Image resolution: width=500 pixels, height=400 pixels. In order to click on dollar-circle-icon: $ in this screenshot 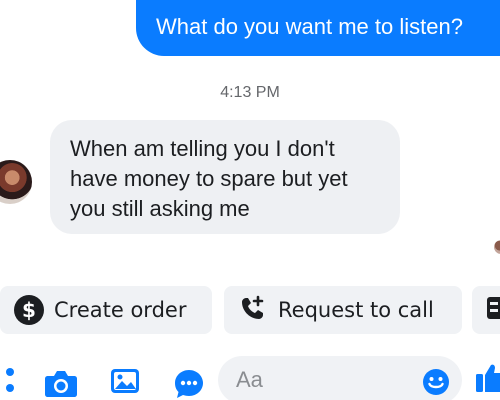, I will do `click(29, 310)`.